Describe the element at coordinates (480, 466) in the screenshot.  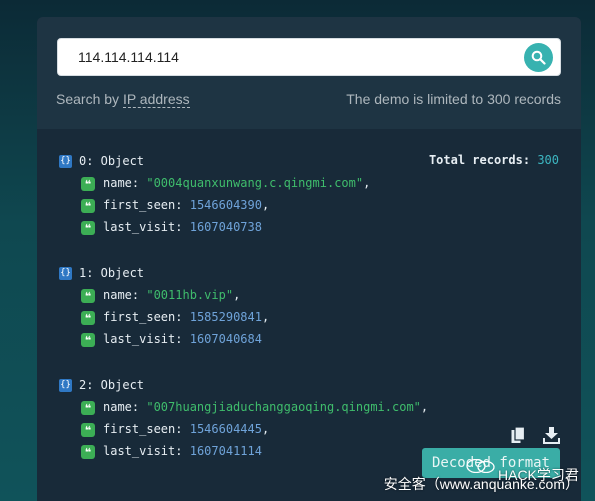
I see `wechat-icon` at that location.